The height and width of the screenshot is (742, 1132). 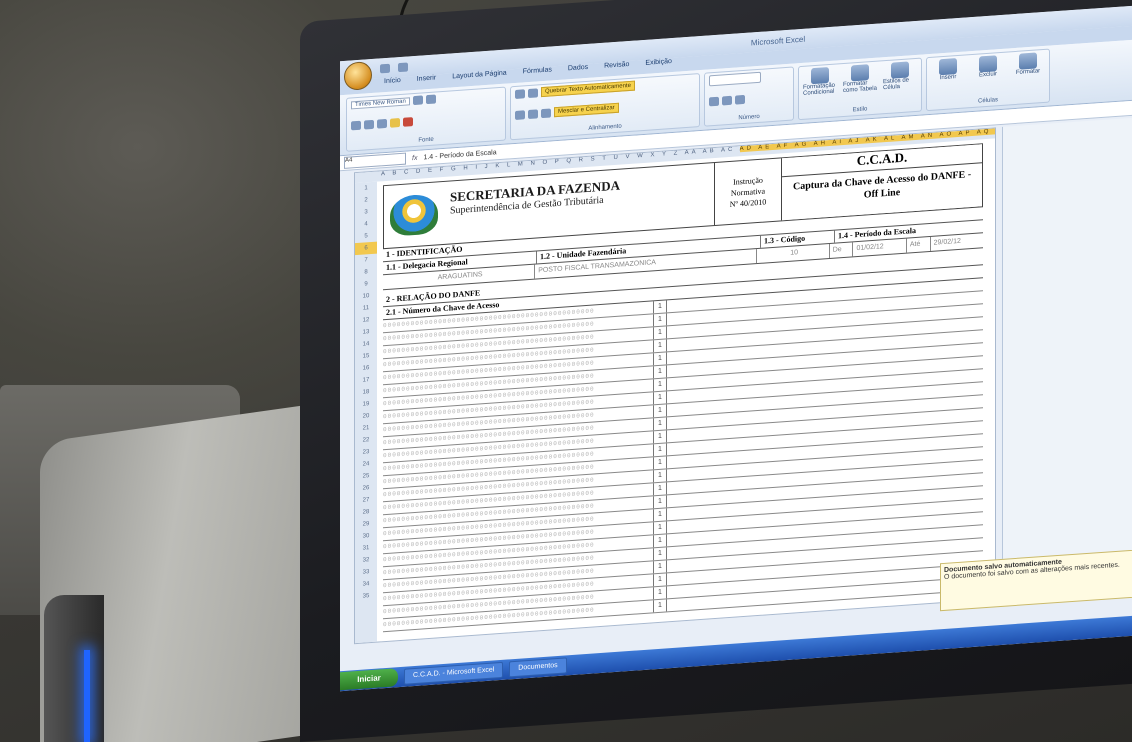 What do you see at coordinates (546, 112) in the screenshot?
I see `align-right-icon` at bounding box center [546, 112].